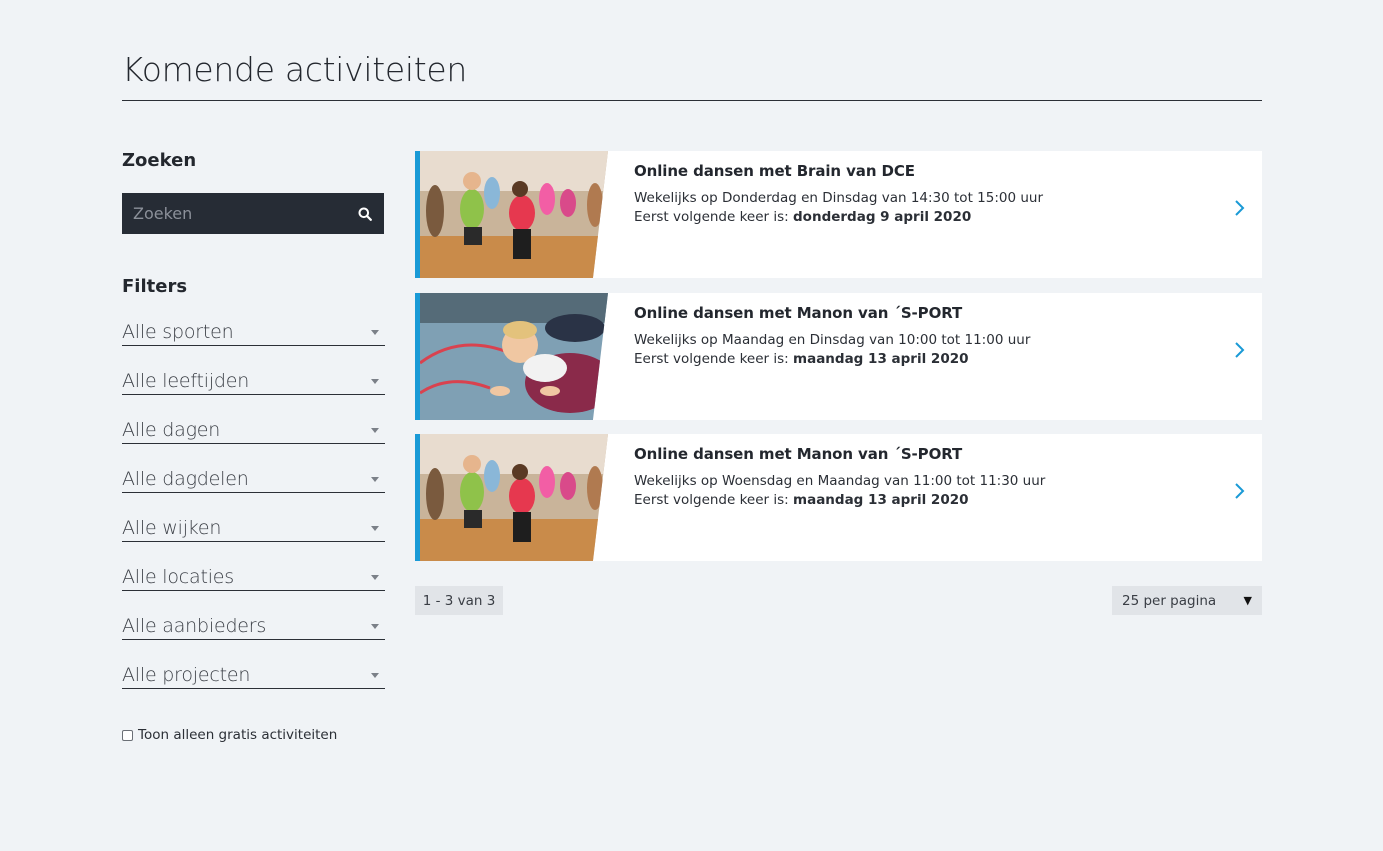 The width and height of the screenshot is (1383, 851). I want to click on filter-label: Alle wijken, so click(172, 528).